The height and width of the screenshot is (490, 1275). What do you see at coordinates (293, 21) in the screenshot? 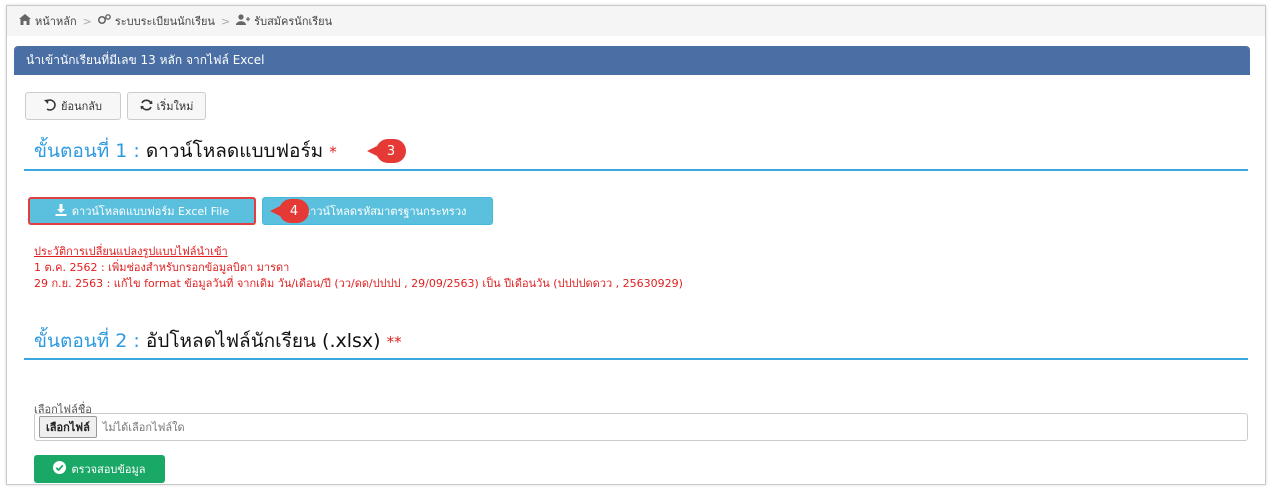
I see `breadcrumb-enroll: รับสมัครนักเรียน` at bounding box center [293, 21].